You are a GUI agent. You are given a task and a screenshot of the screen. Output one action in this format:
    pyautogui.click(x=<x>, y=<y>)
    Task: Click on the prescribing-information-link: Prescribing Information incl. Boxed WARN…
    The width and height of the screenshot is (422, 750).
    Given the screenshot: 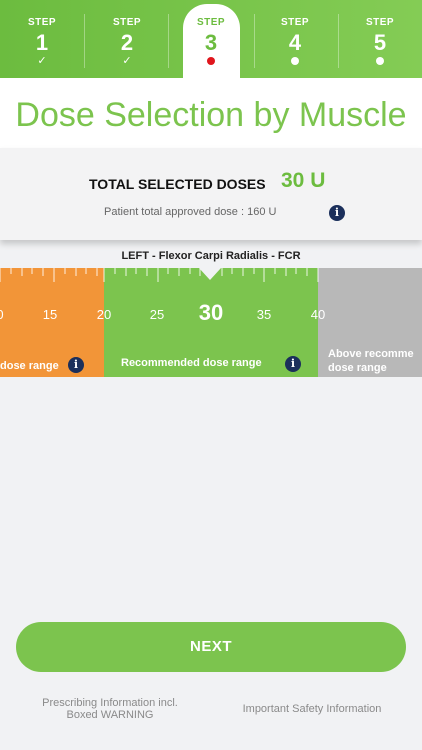 What is the action you would take?
    pyautogui.click(x=110, y=709)
    